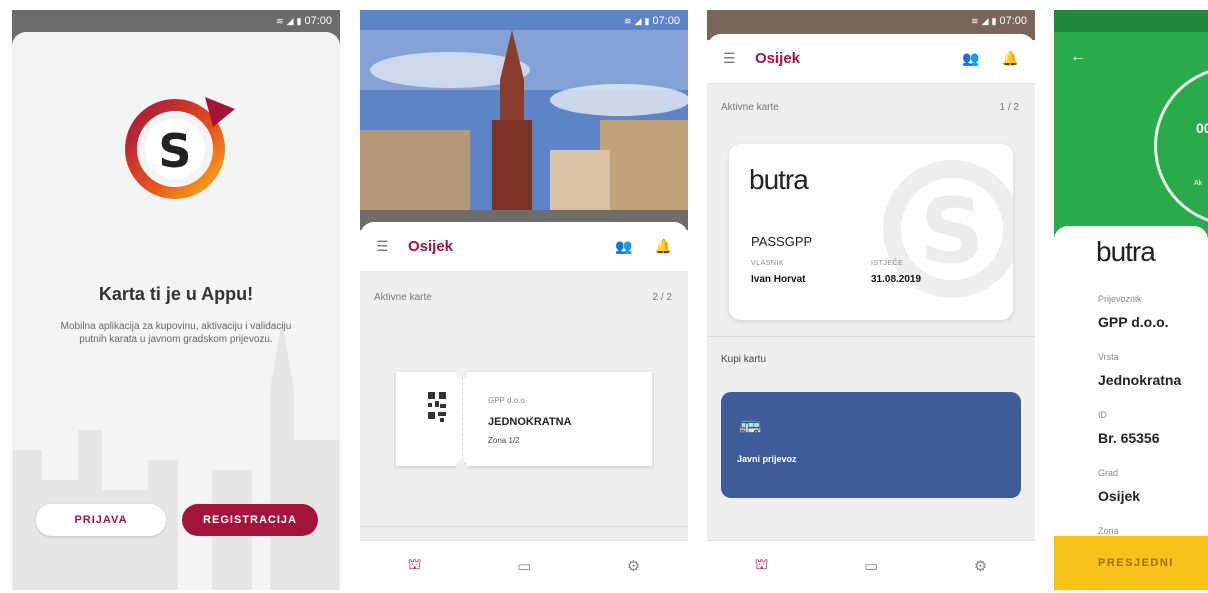 The width and height of the screenshot is (1208, 593). I want to click on transfer-button: PRESJEDNI, so click(1131, 563).